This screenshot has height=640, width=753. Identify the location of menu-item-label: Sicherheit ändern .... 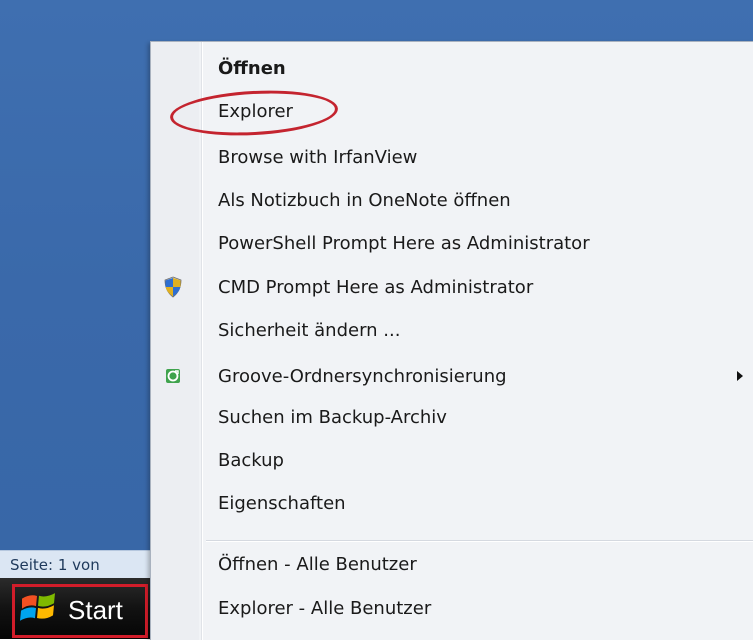
(309, 330).